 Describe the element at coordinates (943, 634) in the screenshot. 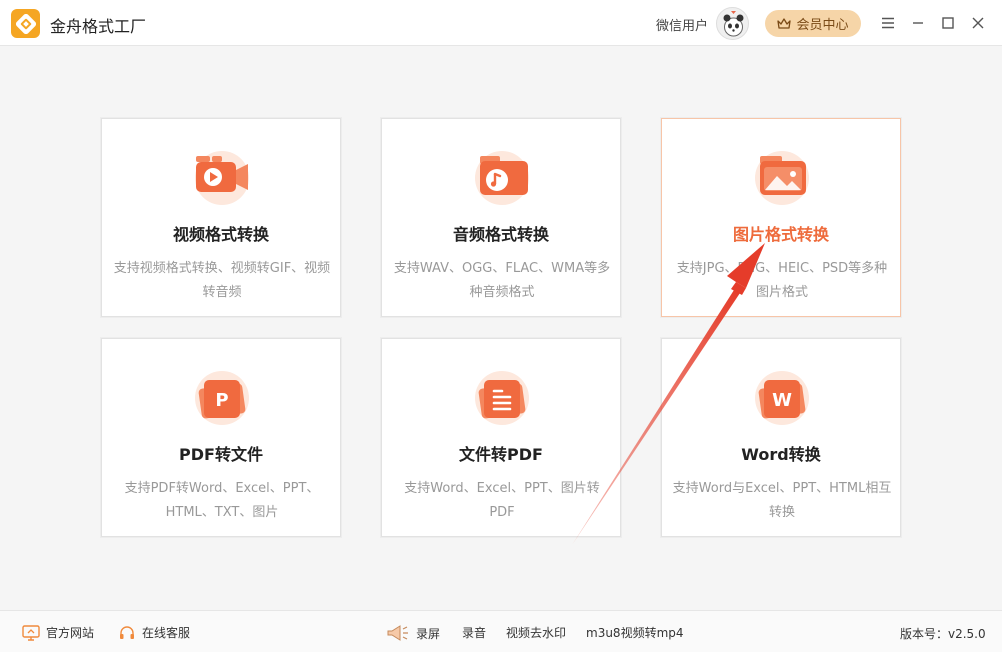

I see `version-label: 版本号：v2.5.0` at that location.